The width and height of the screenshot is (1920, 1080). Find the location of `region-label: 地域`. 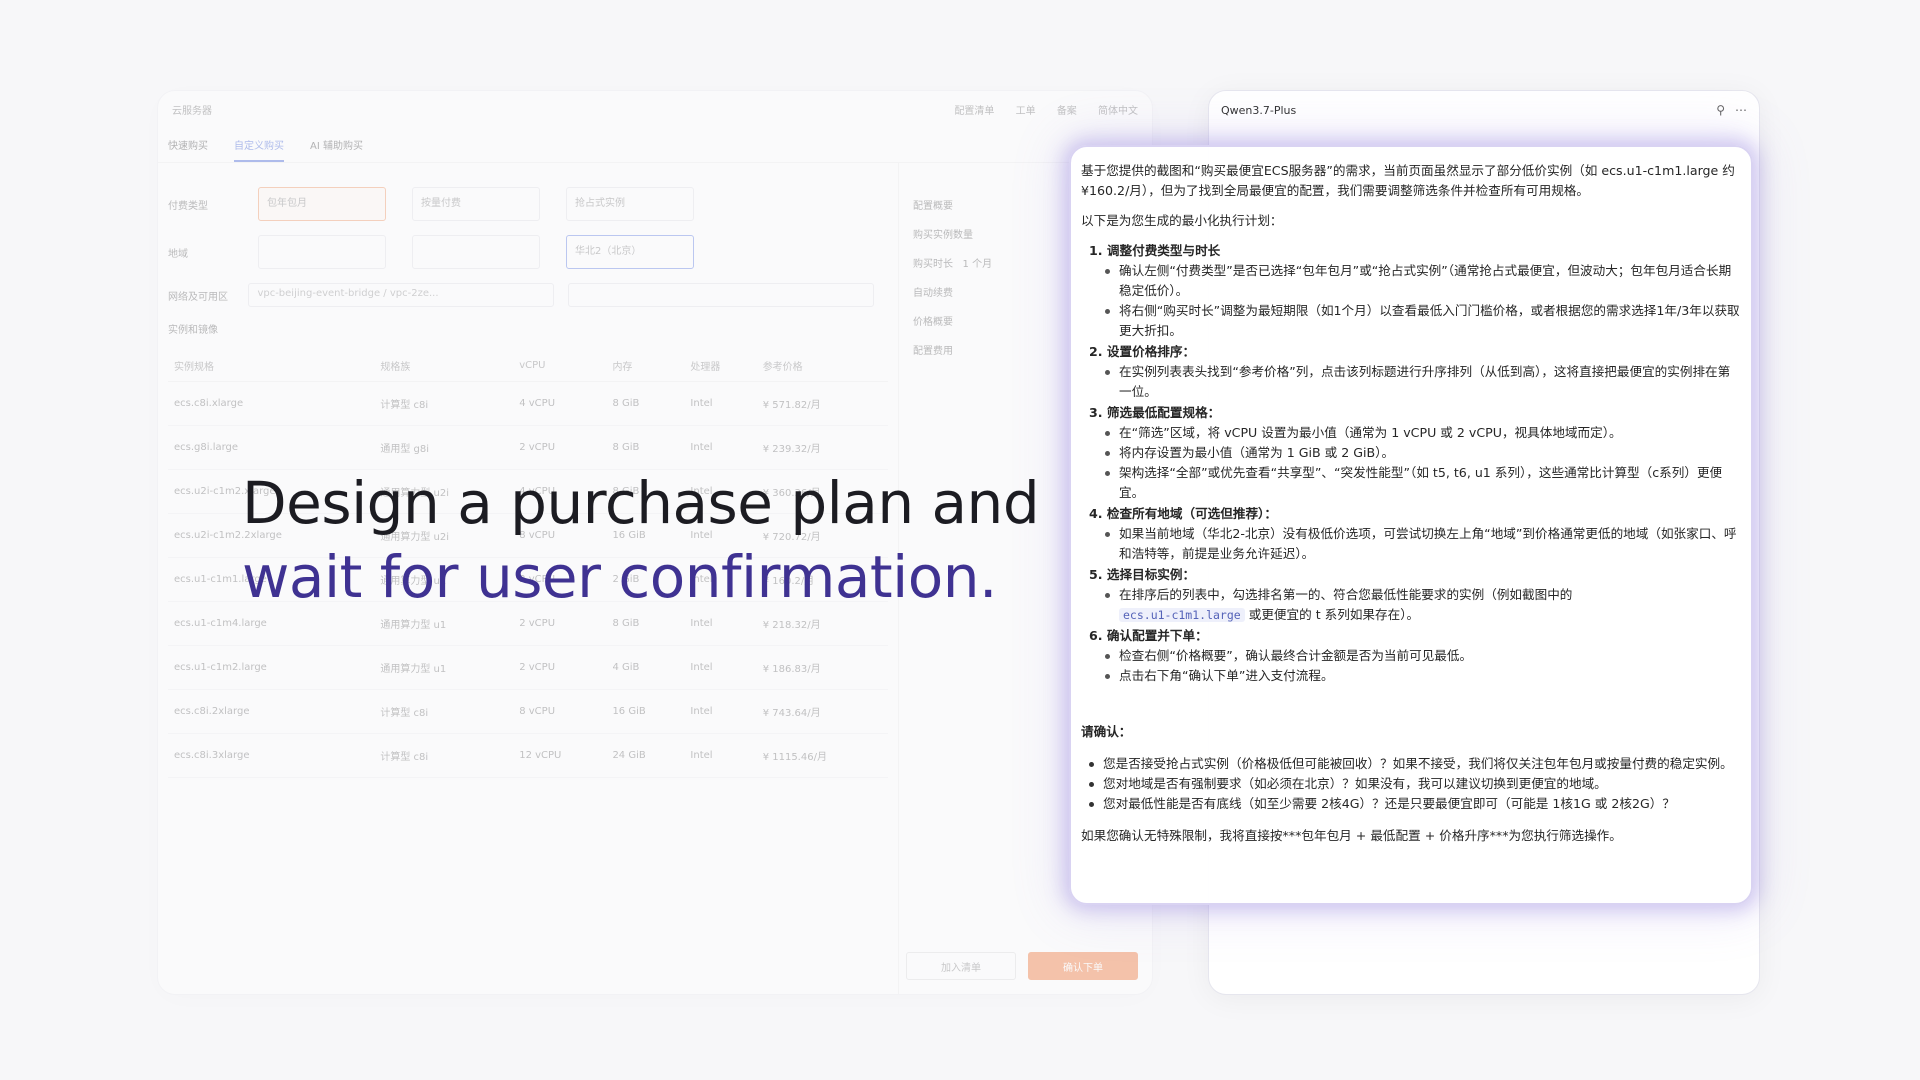

region-label: 地域 is located at coordinates (178, 254).